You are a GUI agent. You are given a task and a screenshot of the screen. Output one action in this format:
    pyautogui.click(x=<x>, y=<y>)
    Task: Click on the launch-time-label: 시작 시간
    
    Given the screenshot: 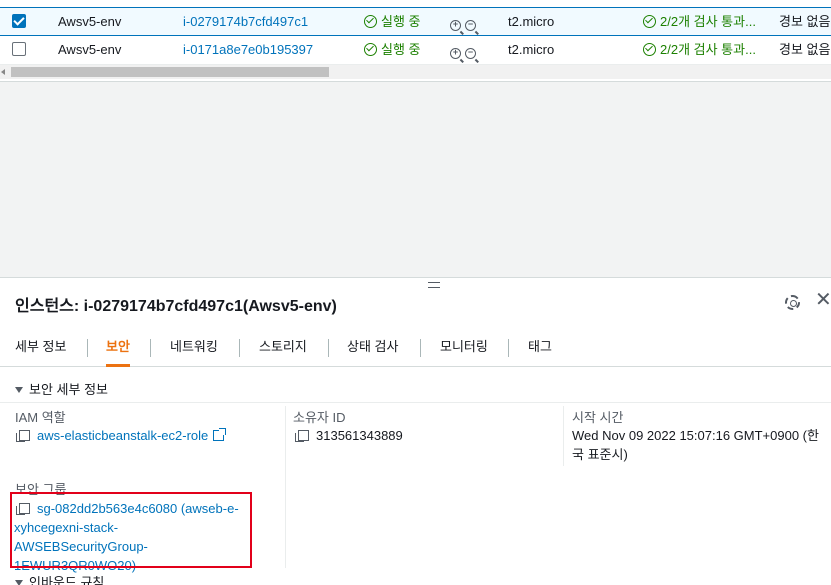 What is the action you would take?
    pyautogui.click(x=598, y=417)
    